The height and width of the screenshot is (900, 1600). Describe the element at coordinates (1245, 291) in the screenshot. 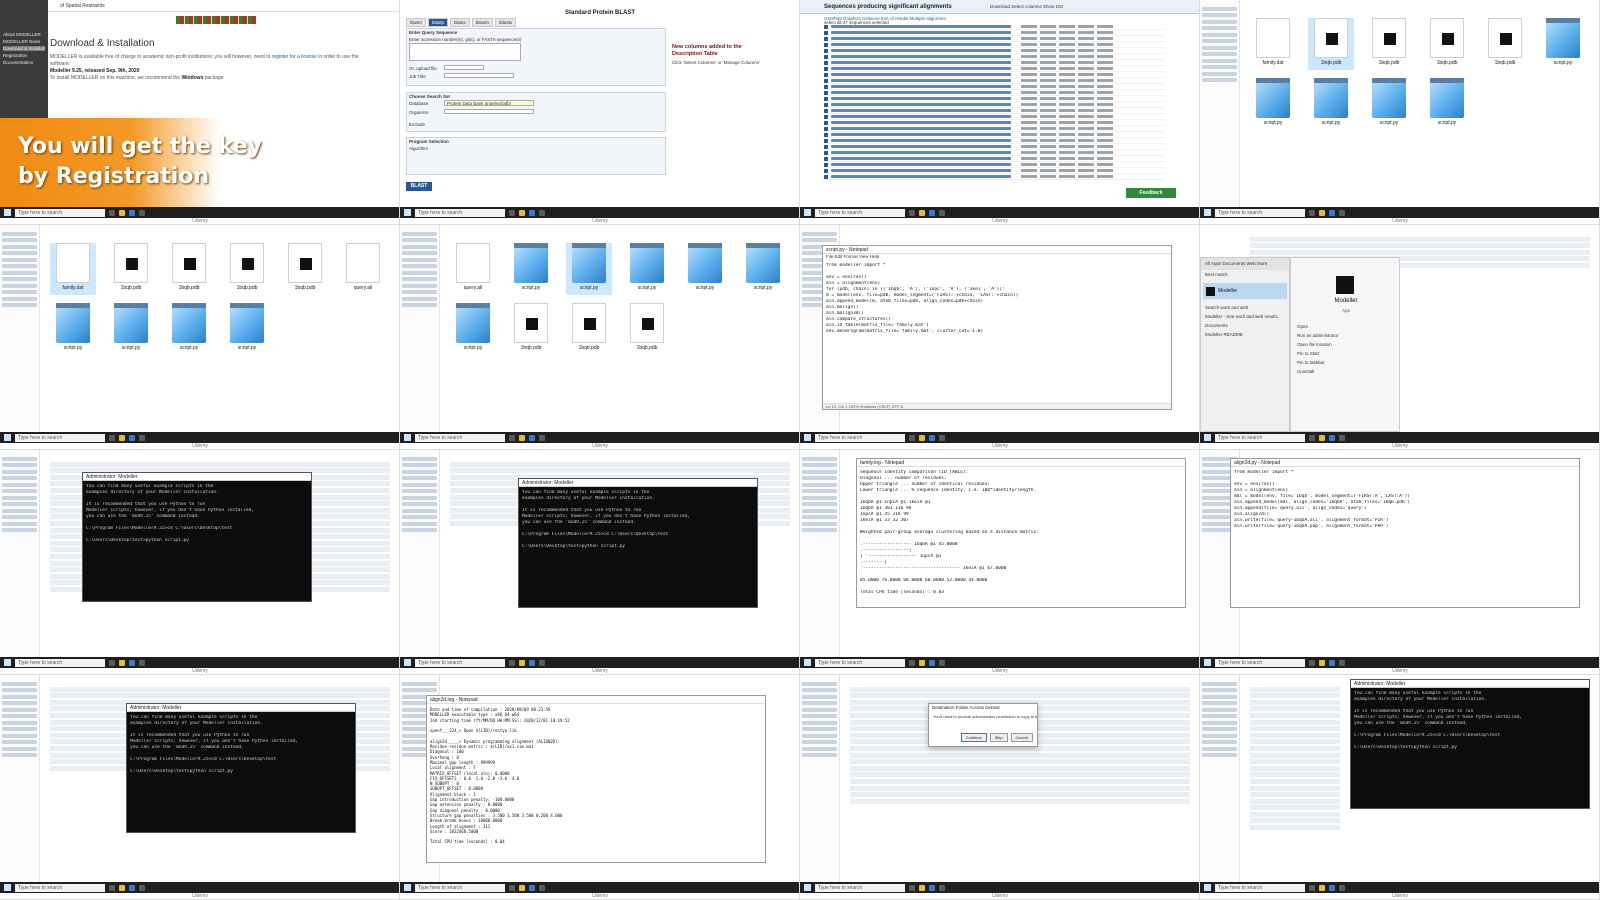

I see `best-match-result: Modeller` at that location.